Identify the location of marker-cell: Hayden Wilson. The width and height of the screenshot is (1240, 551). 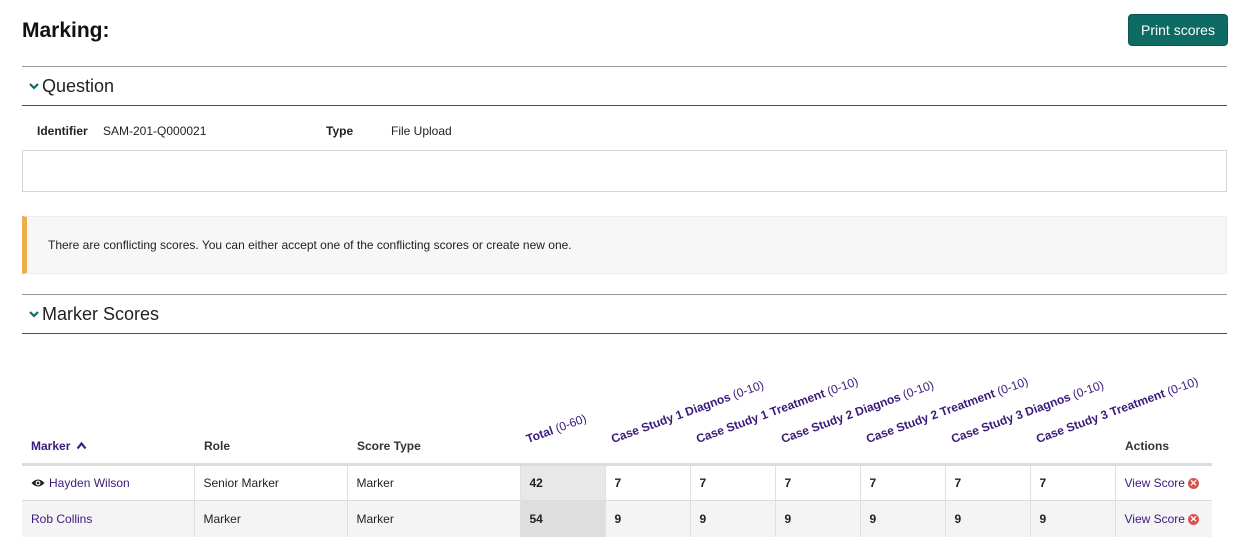
(108, 482).